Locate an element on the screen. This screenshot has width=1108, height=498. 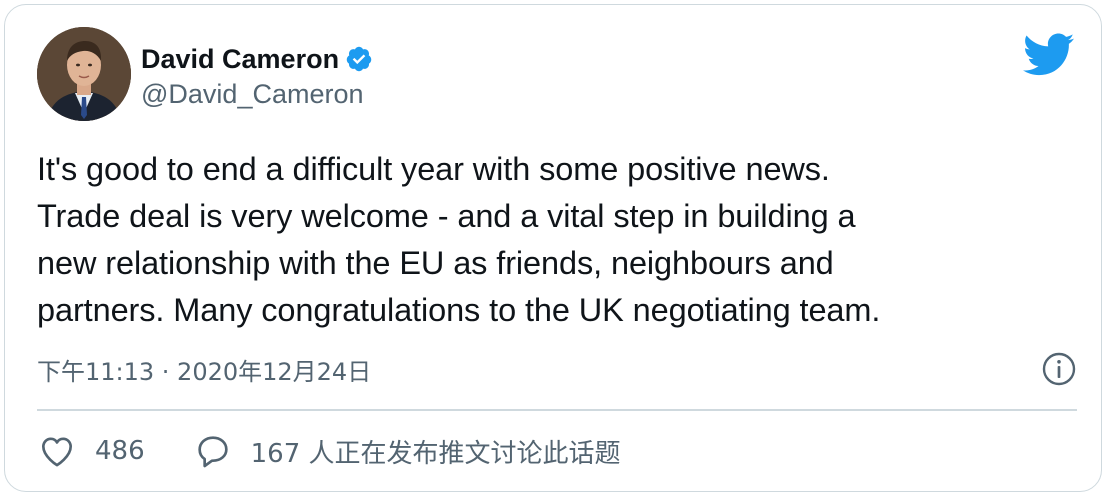
like-count: 486 is located at coordinates (120, 451).